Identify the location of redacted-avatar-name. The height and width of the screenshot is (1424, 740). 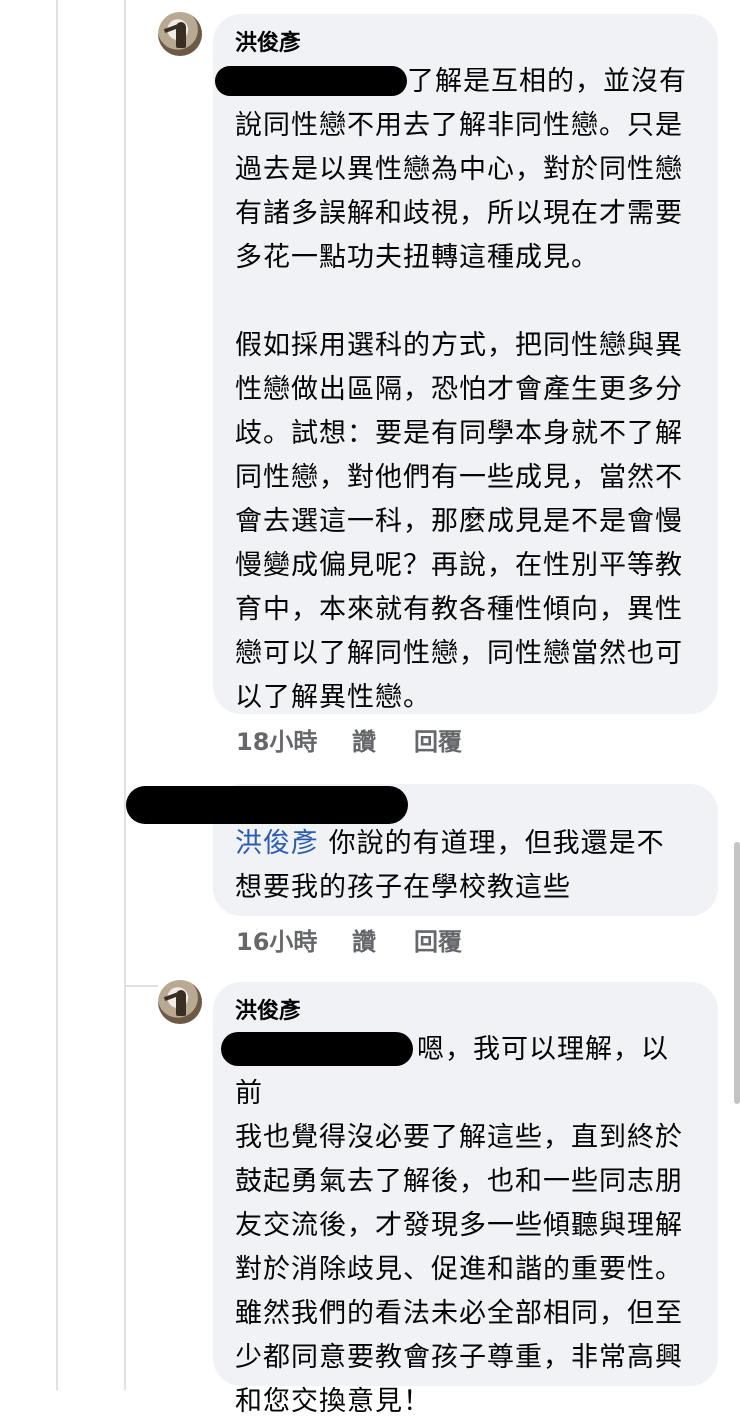
(267, 805).